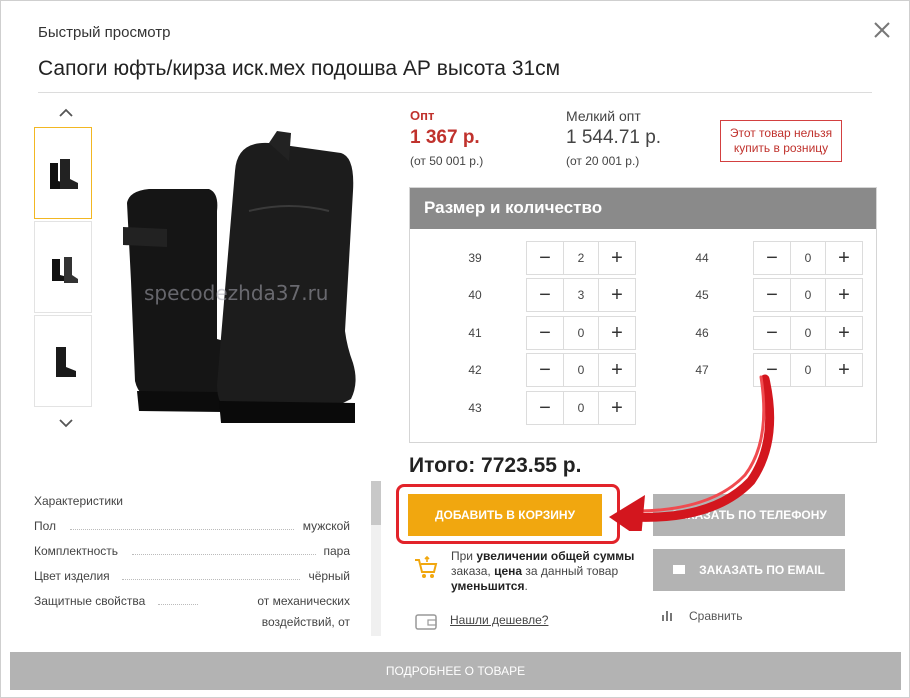 The image size is (910, 698). Describe the element at coordinates (495, 465) in the screenshot. I see `order-total: Итого: 7723.55 р.` at that location.